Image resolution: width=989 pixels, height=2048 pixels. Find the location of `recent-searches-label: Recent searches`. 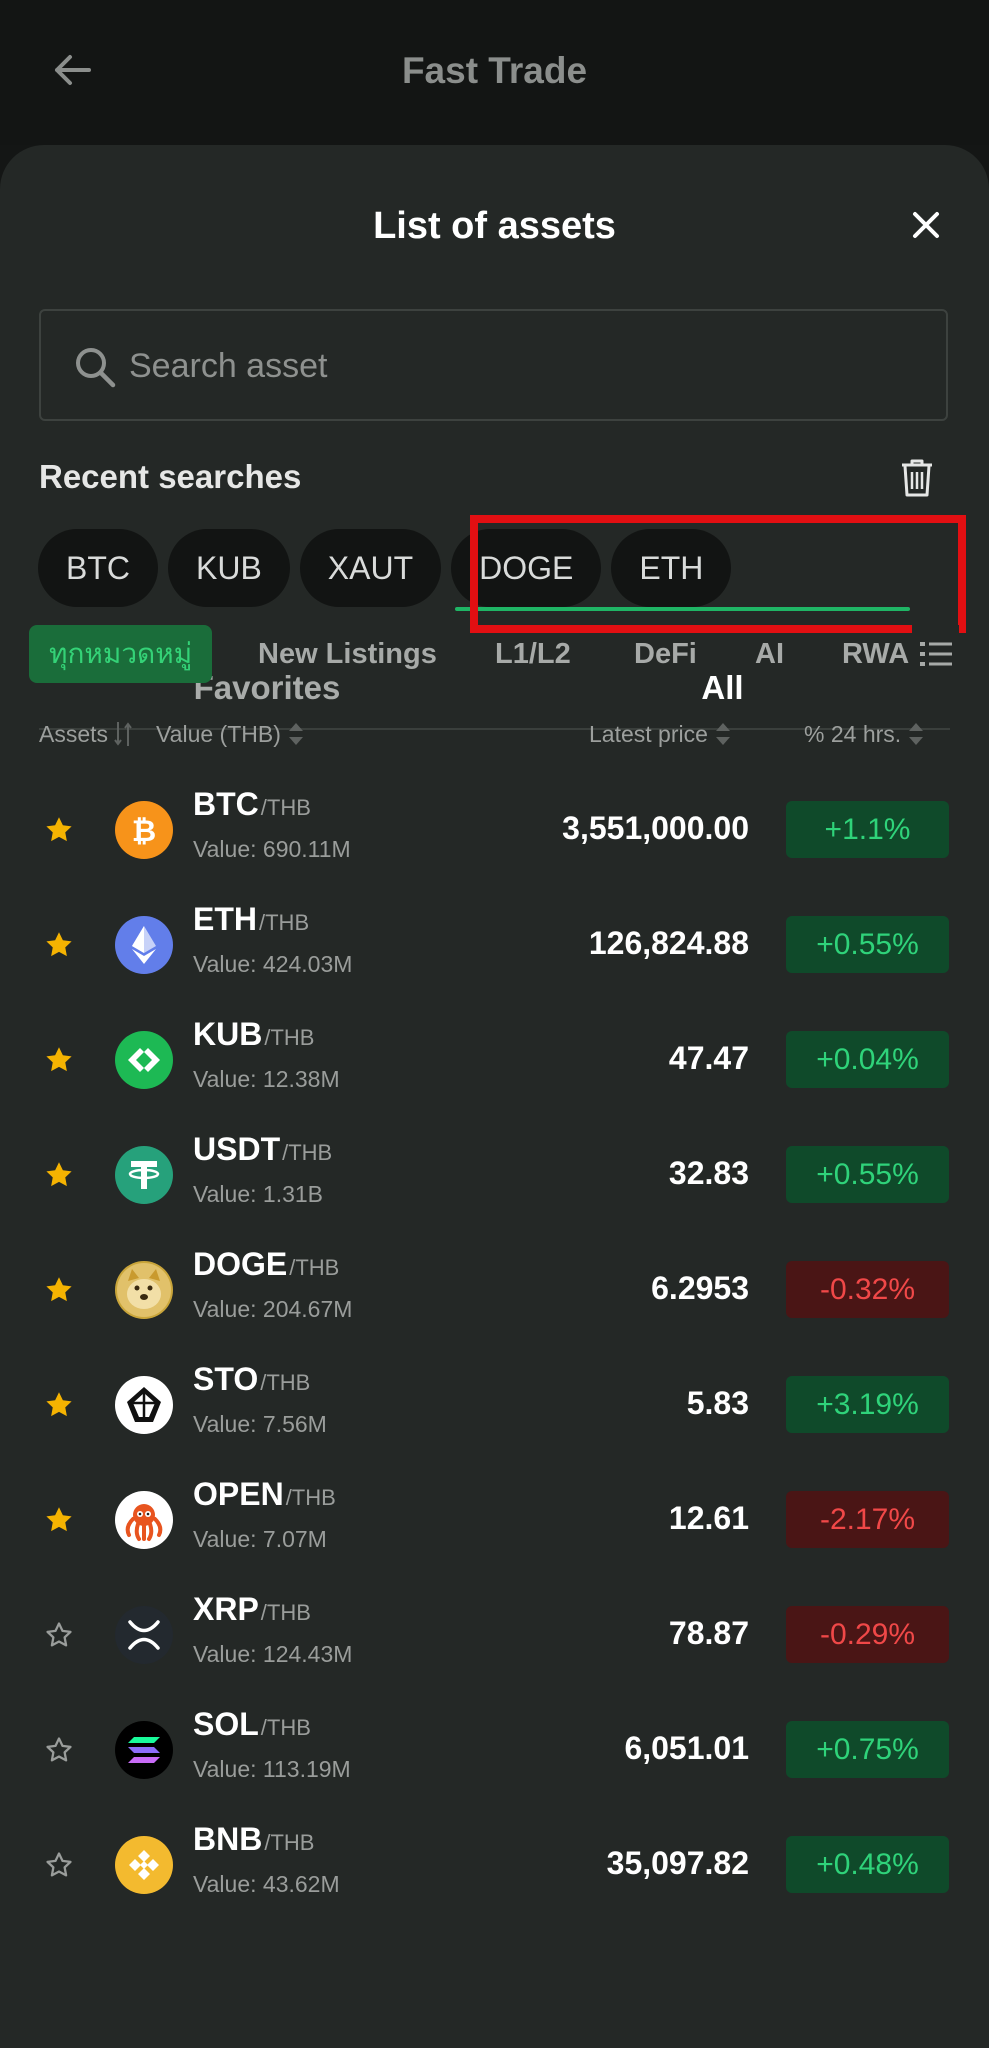

recent-searches-label: Recent searches is located at coordinates (170, 476).